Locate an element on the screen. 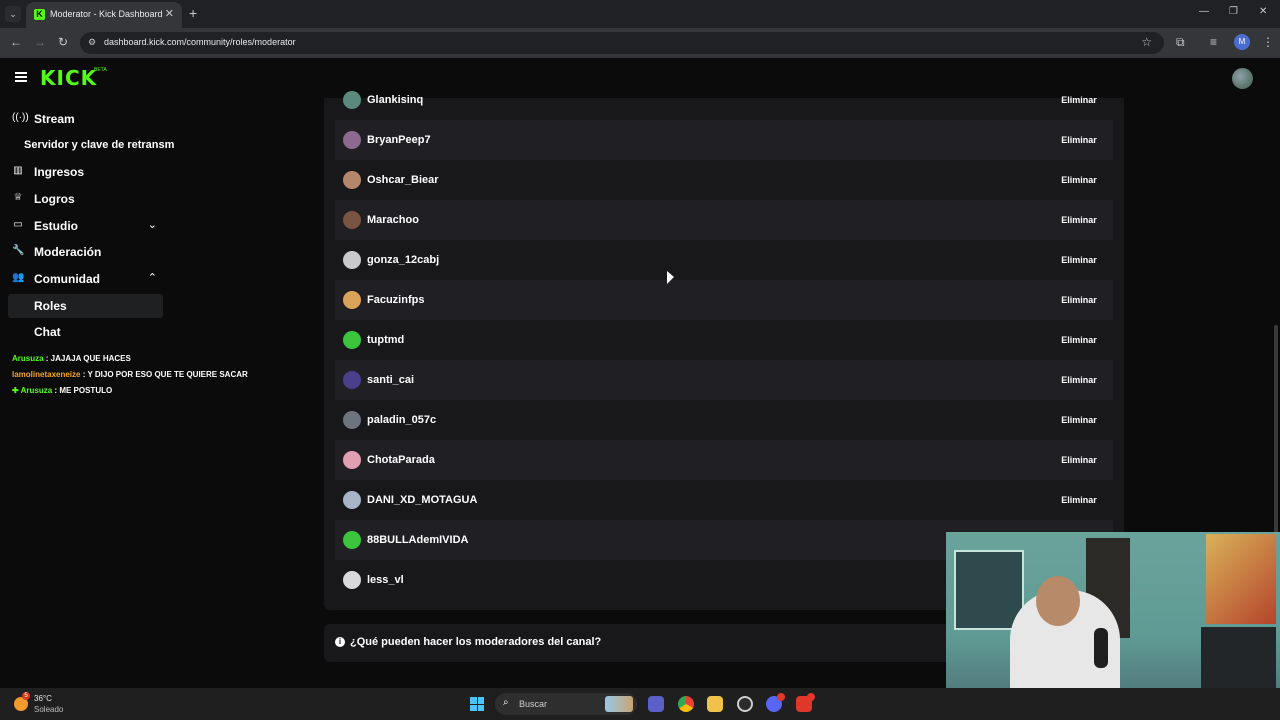  chrome-icon is located at coordinates (686, 704).